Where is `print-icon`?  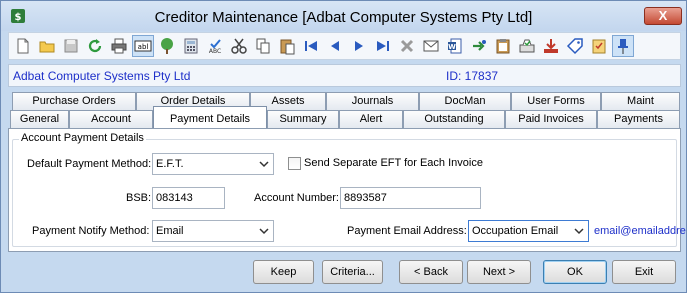 print-icon is located at coordinates (119, 46).